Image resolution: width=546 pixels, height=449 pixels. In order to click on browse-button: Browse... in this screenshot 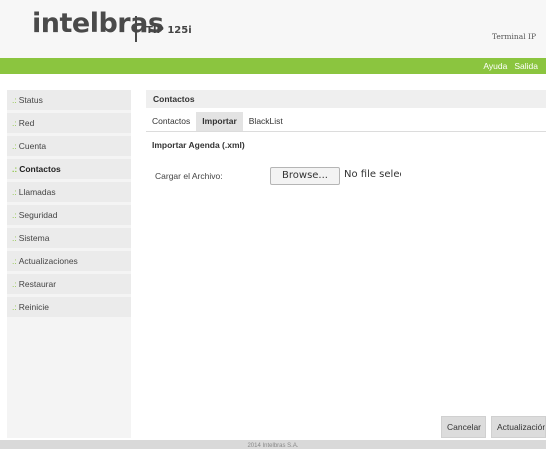, I will do `click(305, 176)`.